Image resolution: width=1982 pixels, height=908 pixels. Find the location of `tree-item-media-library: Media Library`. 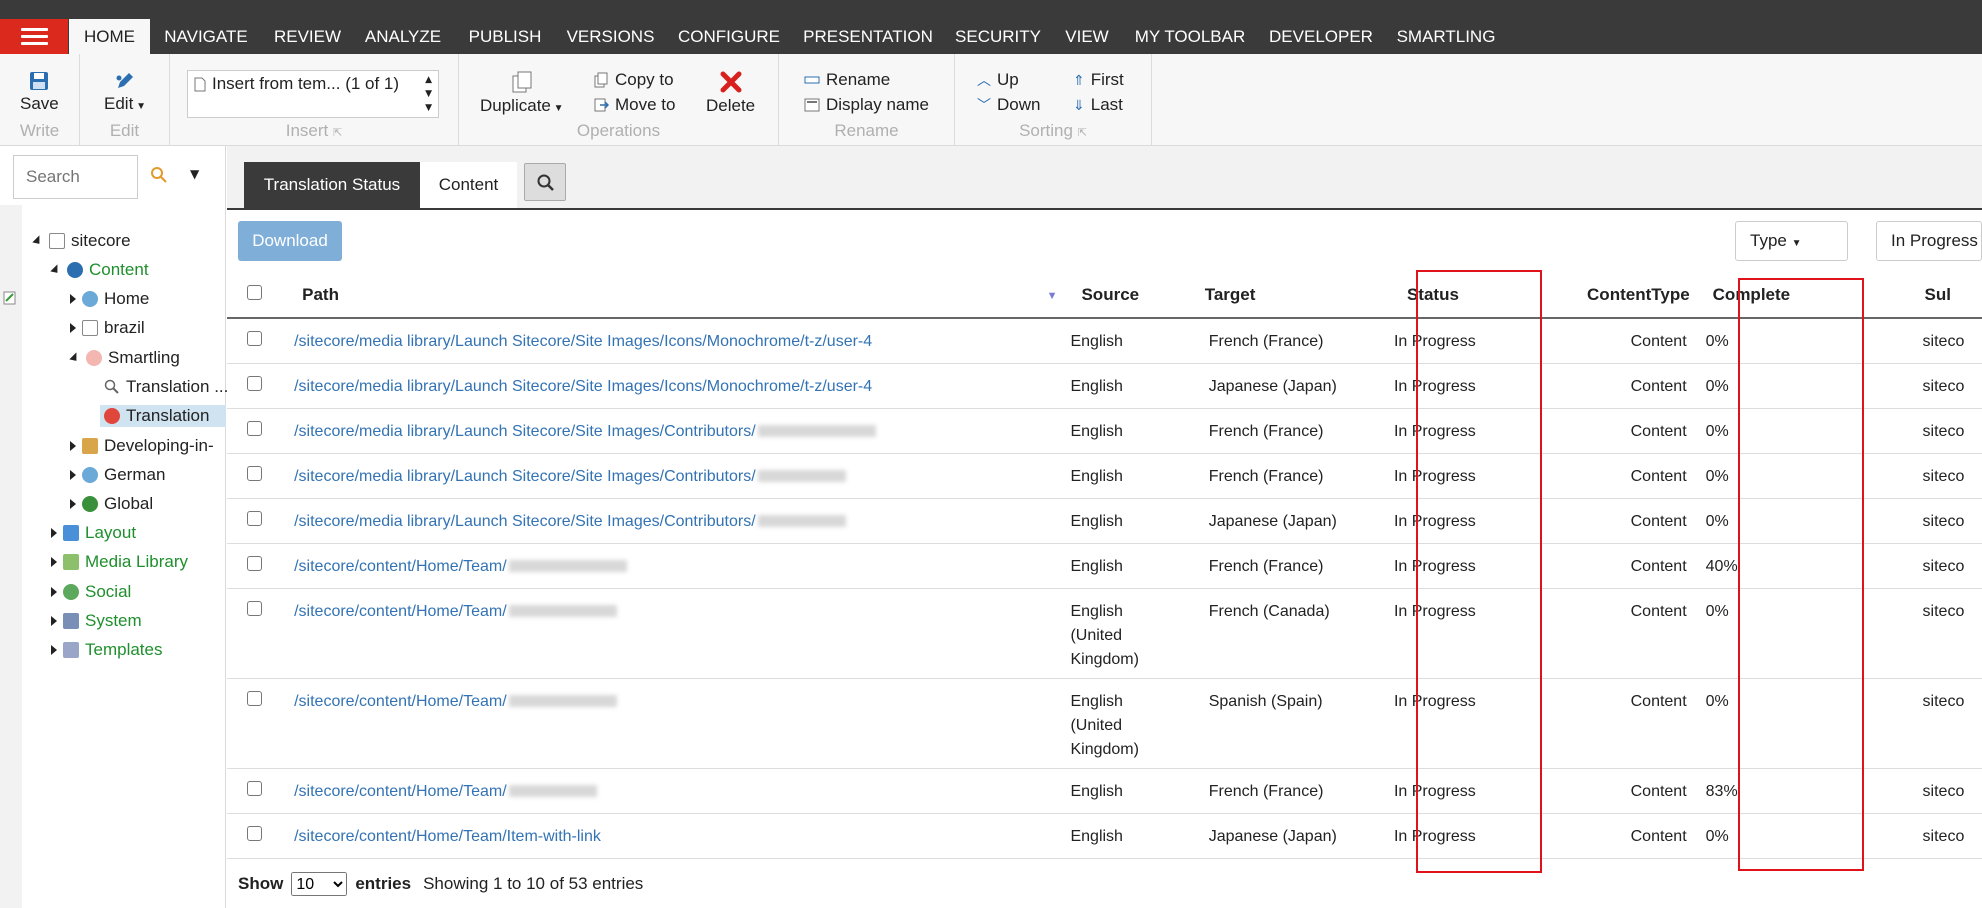

tree-item-media-library: Media Library is located at coordinates (119, 562).